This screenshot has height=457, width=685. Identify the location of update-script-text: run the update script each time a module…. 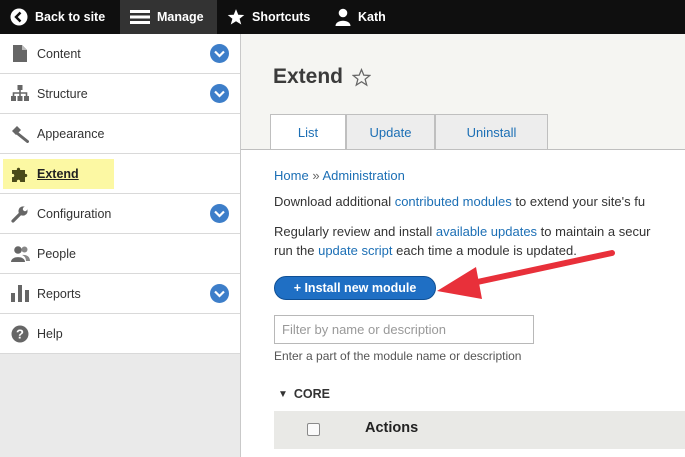
(425, 250).